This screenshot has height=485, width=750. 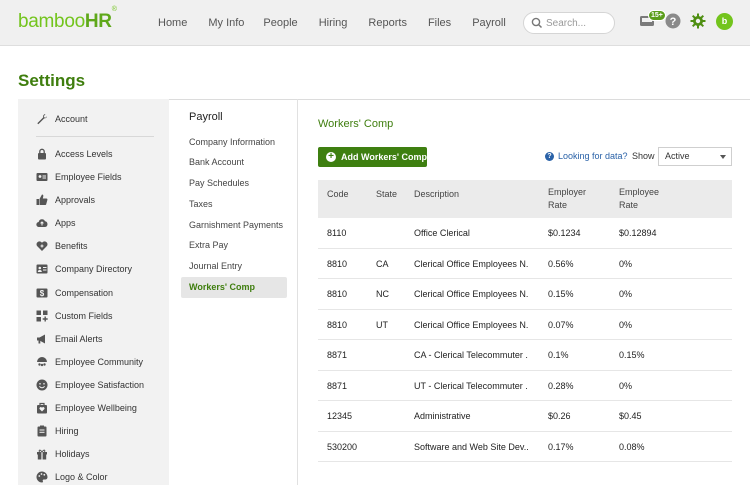 I want to click on subnav-item-company-information: Company Information, so click(x=234, y=142).